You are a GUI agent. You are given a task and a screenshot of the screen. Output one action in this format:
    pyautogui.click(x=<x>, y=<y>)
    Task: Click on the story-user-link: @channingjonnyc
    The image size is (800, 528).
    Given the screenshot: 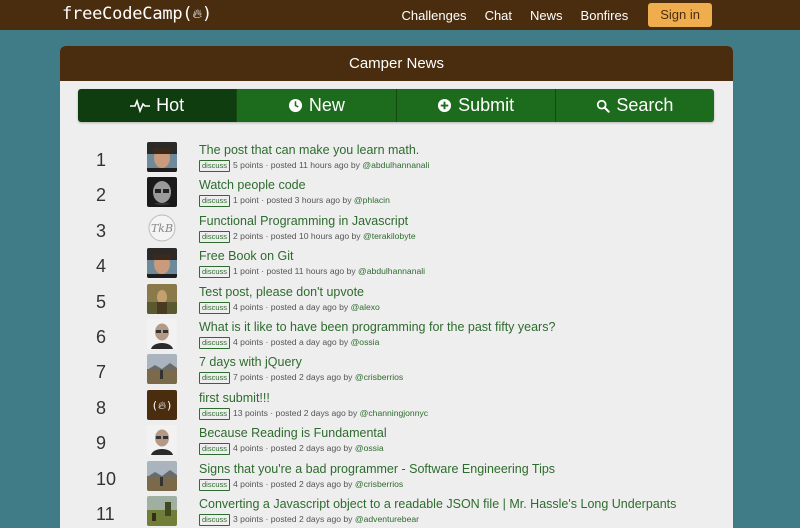 What is the action you would take?
    pyautogui.click(x=394, y=413)
    